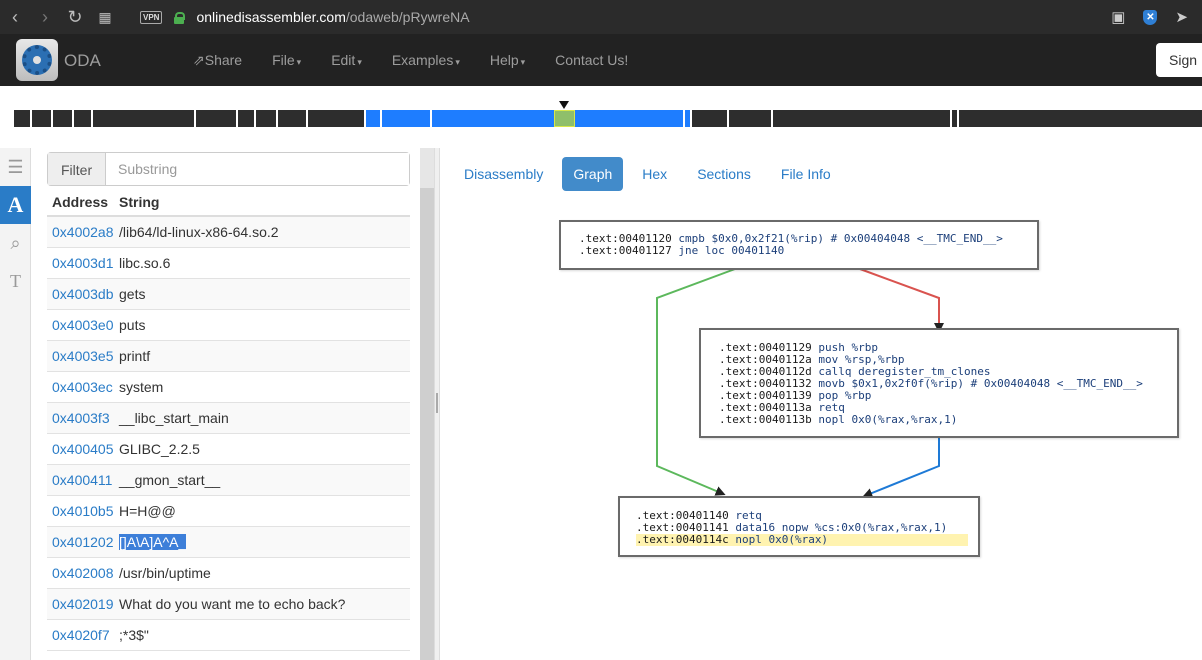  Describe the element at coordinates (105, 17) in the screenshot. I see `speed-dial-icon: ▦` at that location.